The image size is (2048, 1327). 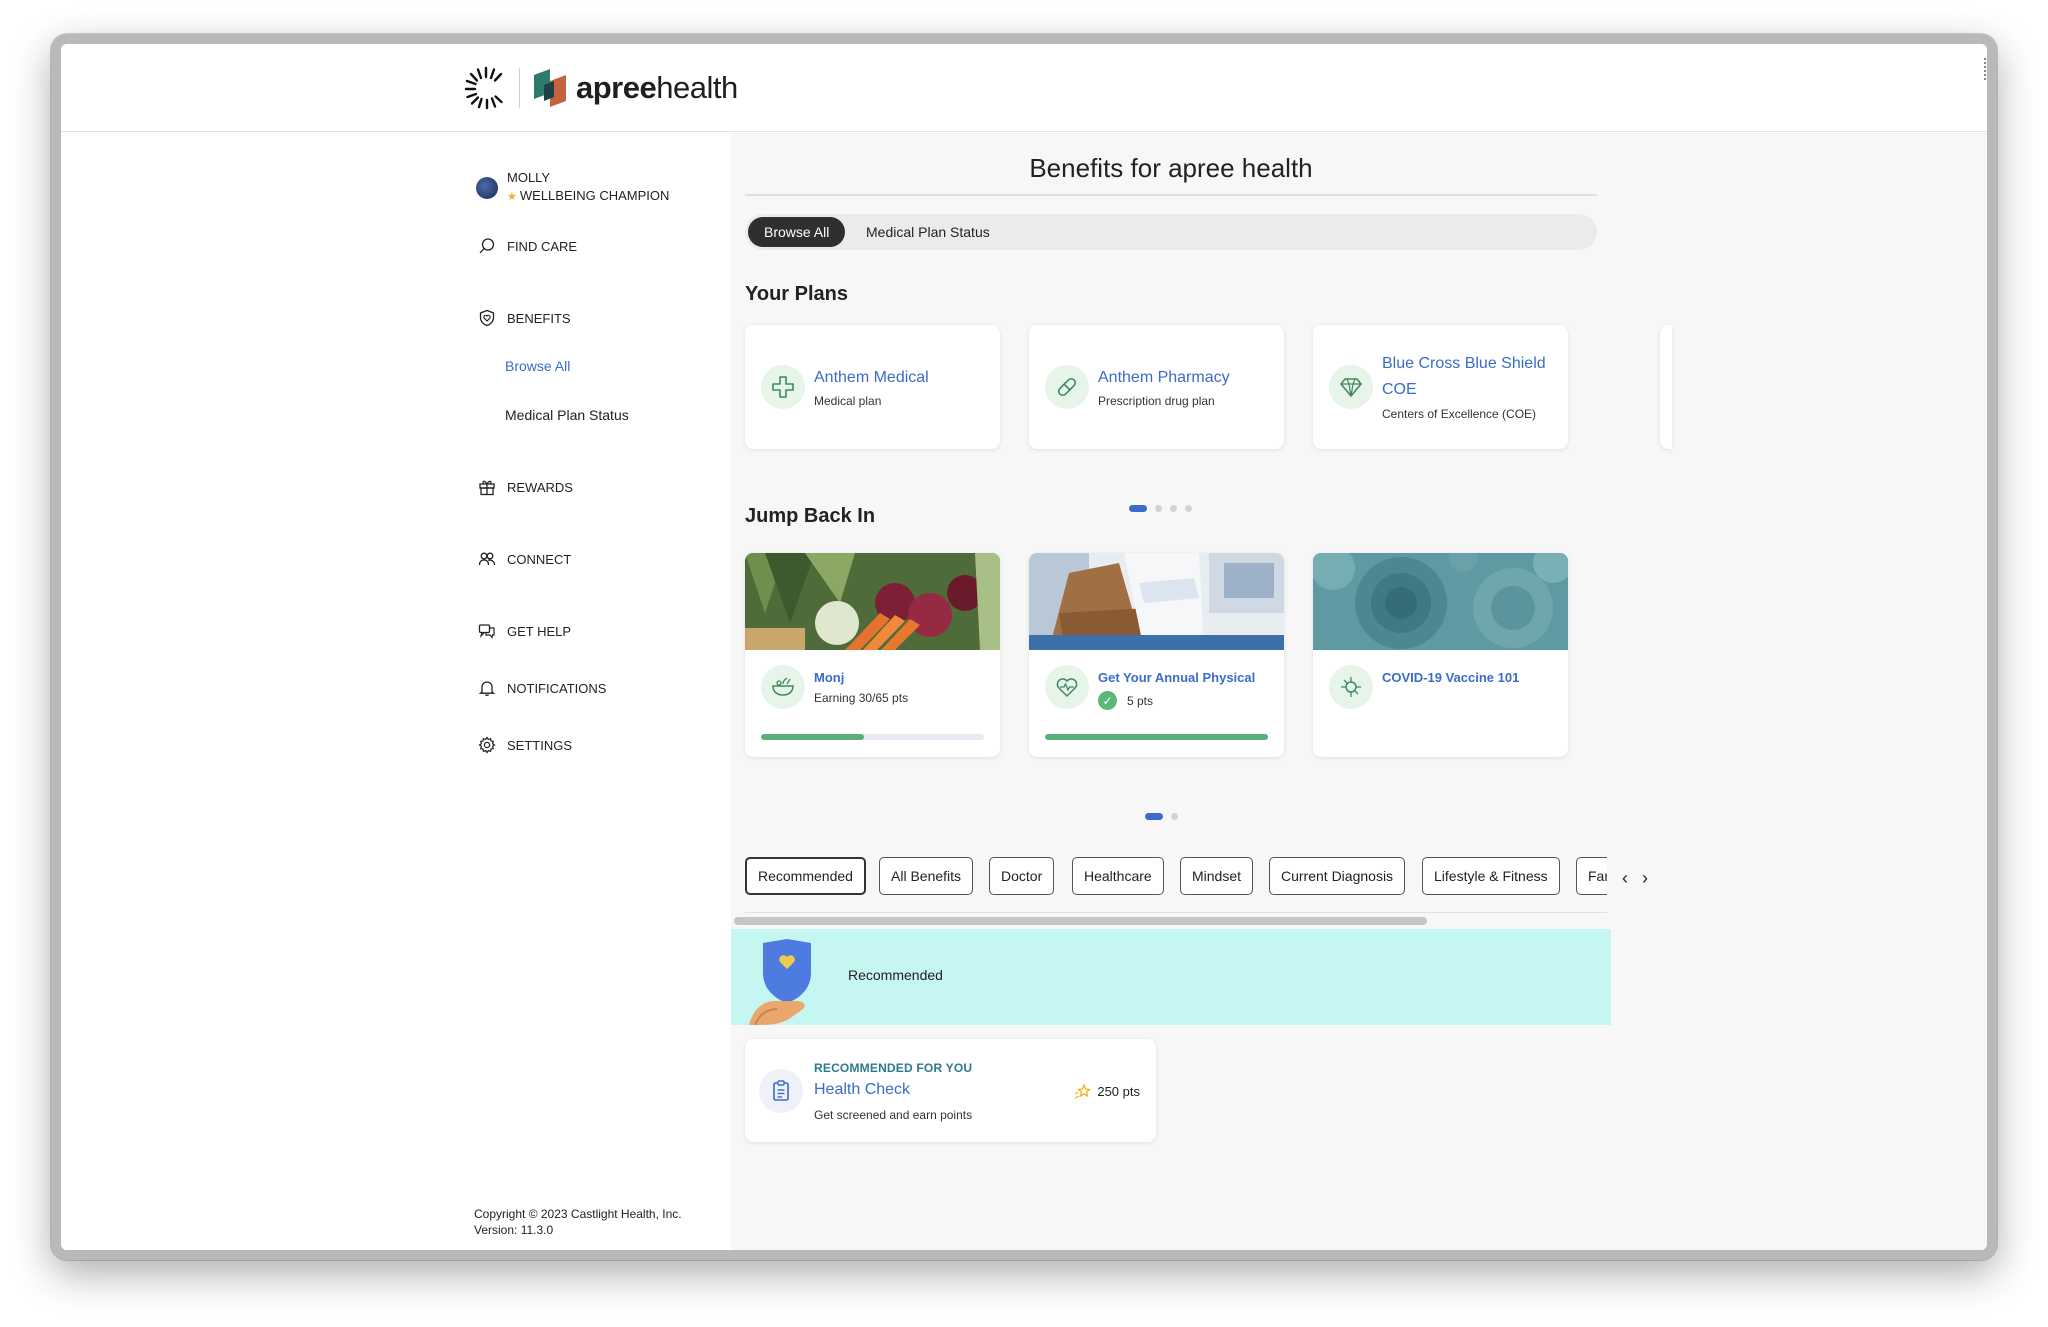 I want to click on window-resize-handle, so click(x=1985, y=69).